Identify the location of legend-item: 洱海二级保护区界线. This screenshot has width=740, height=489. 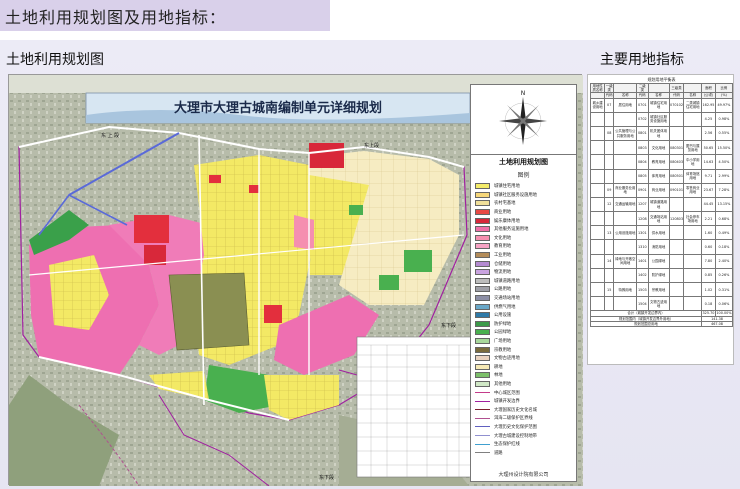
(525, 418).